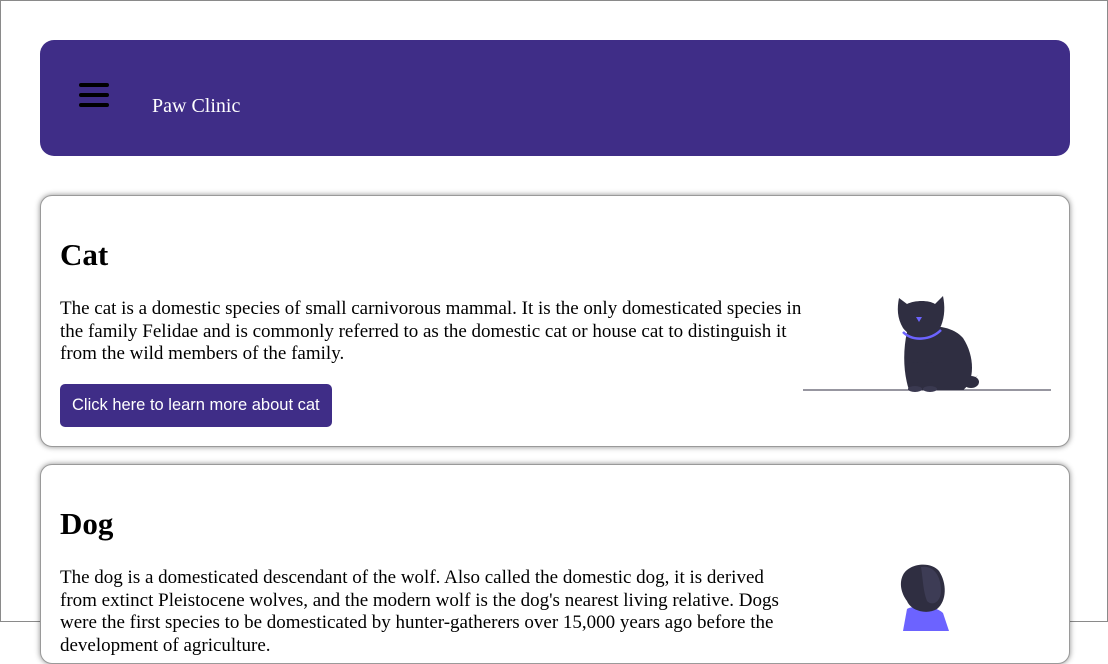 This screenshot has height=664, width=1108. I want to click on learn-more-cat-button: Click here to learn more about cat, so click(196, 405).